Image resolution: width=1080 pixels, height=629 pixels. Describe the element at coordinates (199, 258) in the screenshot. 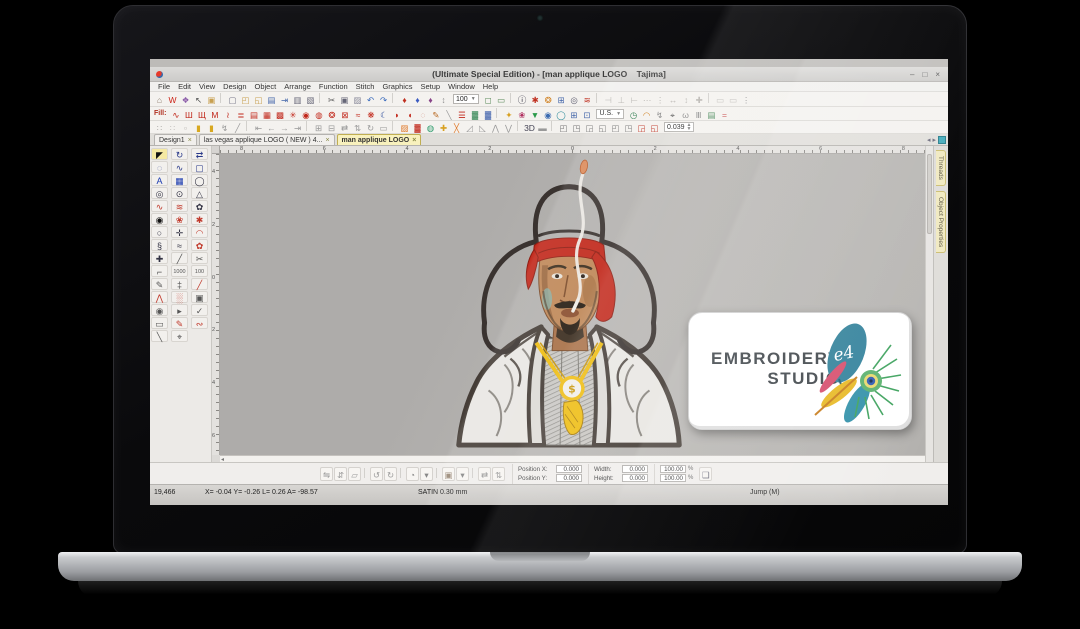

I see `scissors-tool-icon: ✂` at that location.